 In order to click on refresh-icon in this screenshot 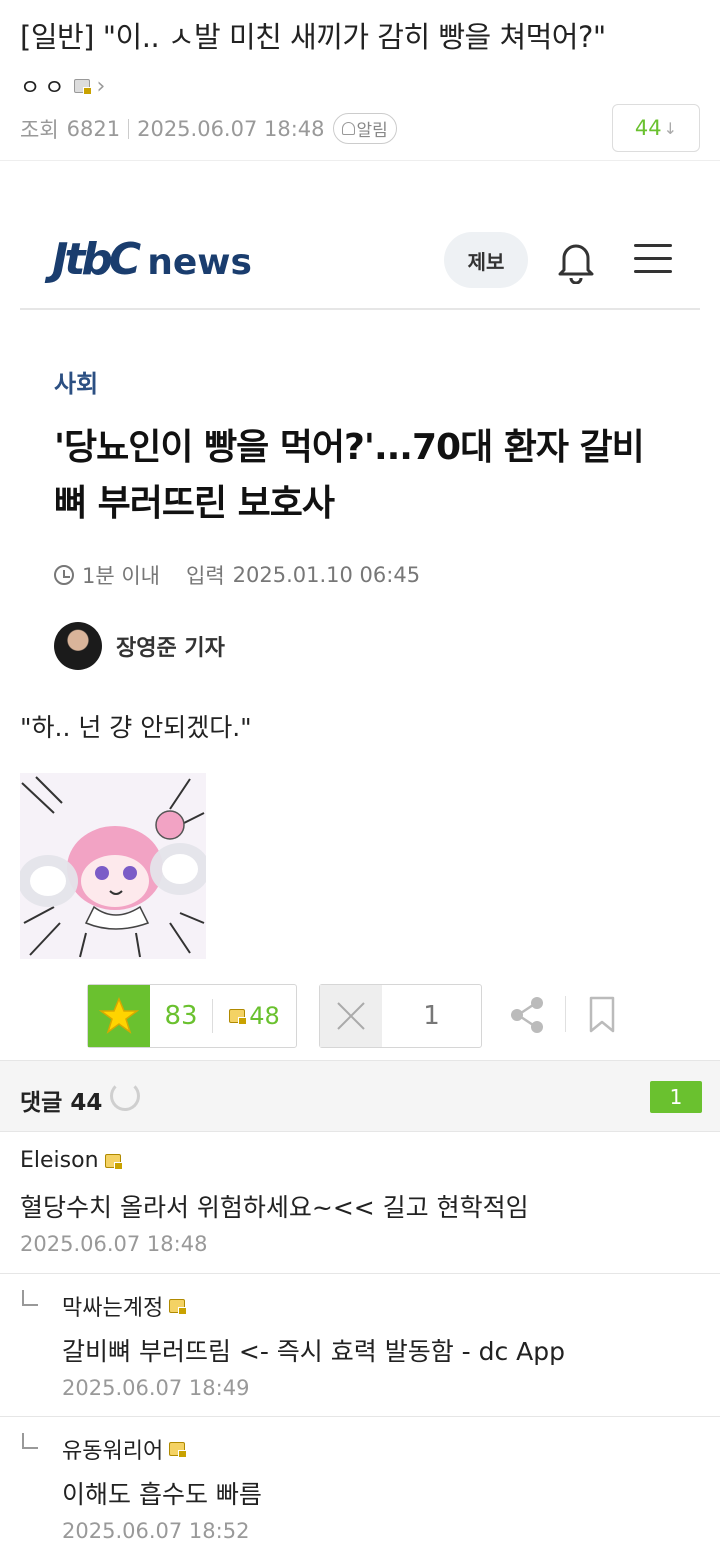, I will do `click(125, 1096)`.